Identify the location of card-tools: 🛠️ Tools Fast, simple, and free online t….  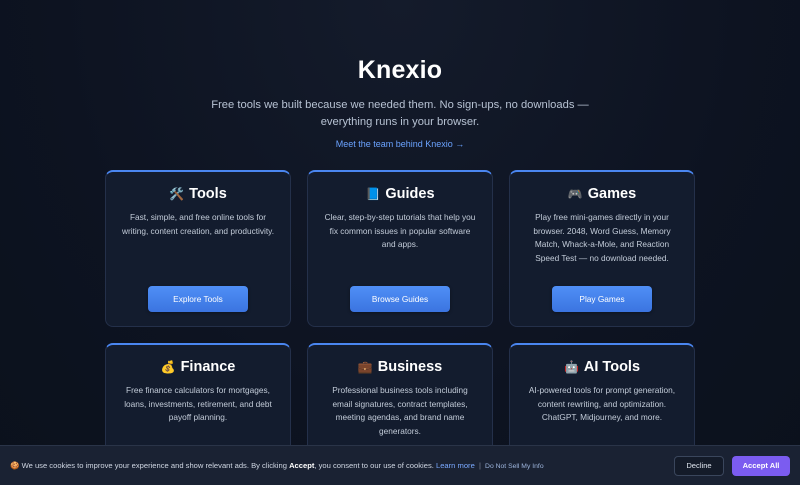
(198, 248).